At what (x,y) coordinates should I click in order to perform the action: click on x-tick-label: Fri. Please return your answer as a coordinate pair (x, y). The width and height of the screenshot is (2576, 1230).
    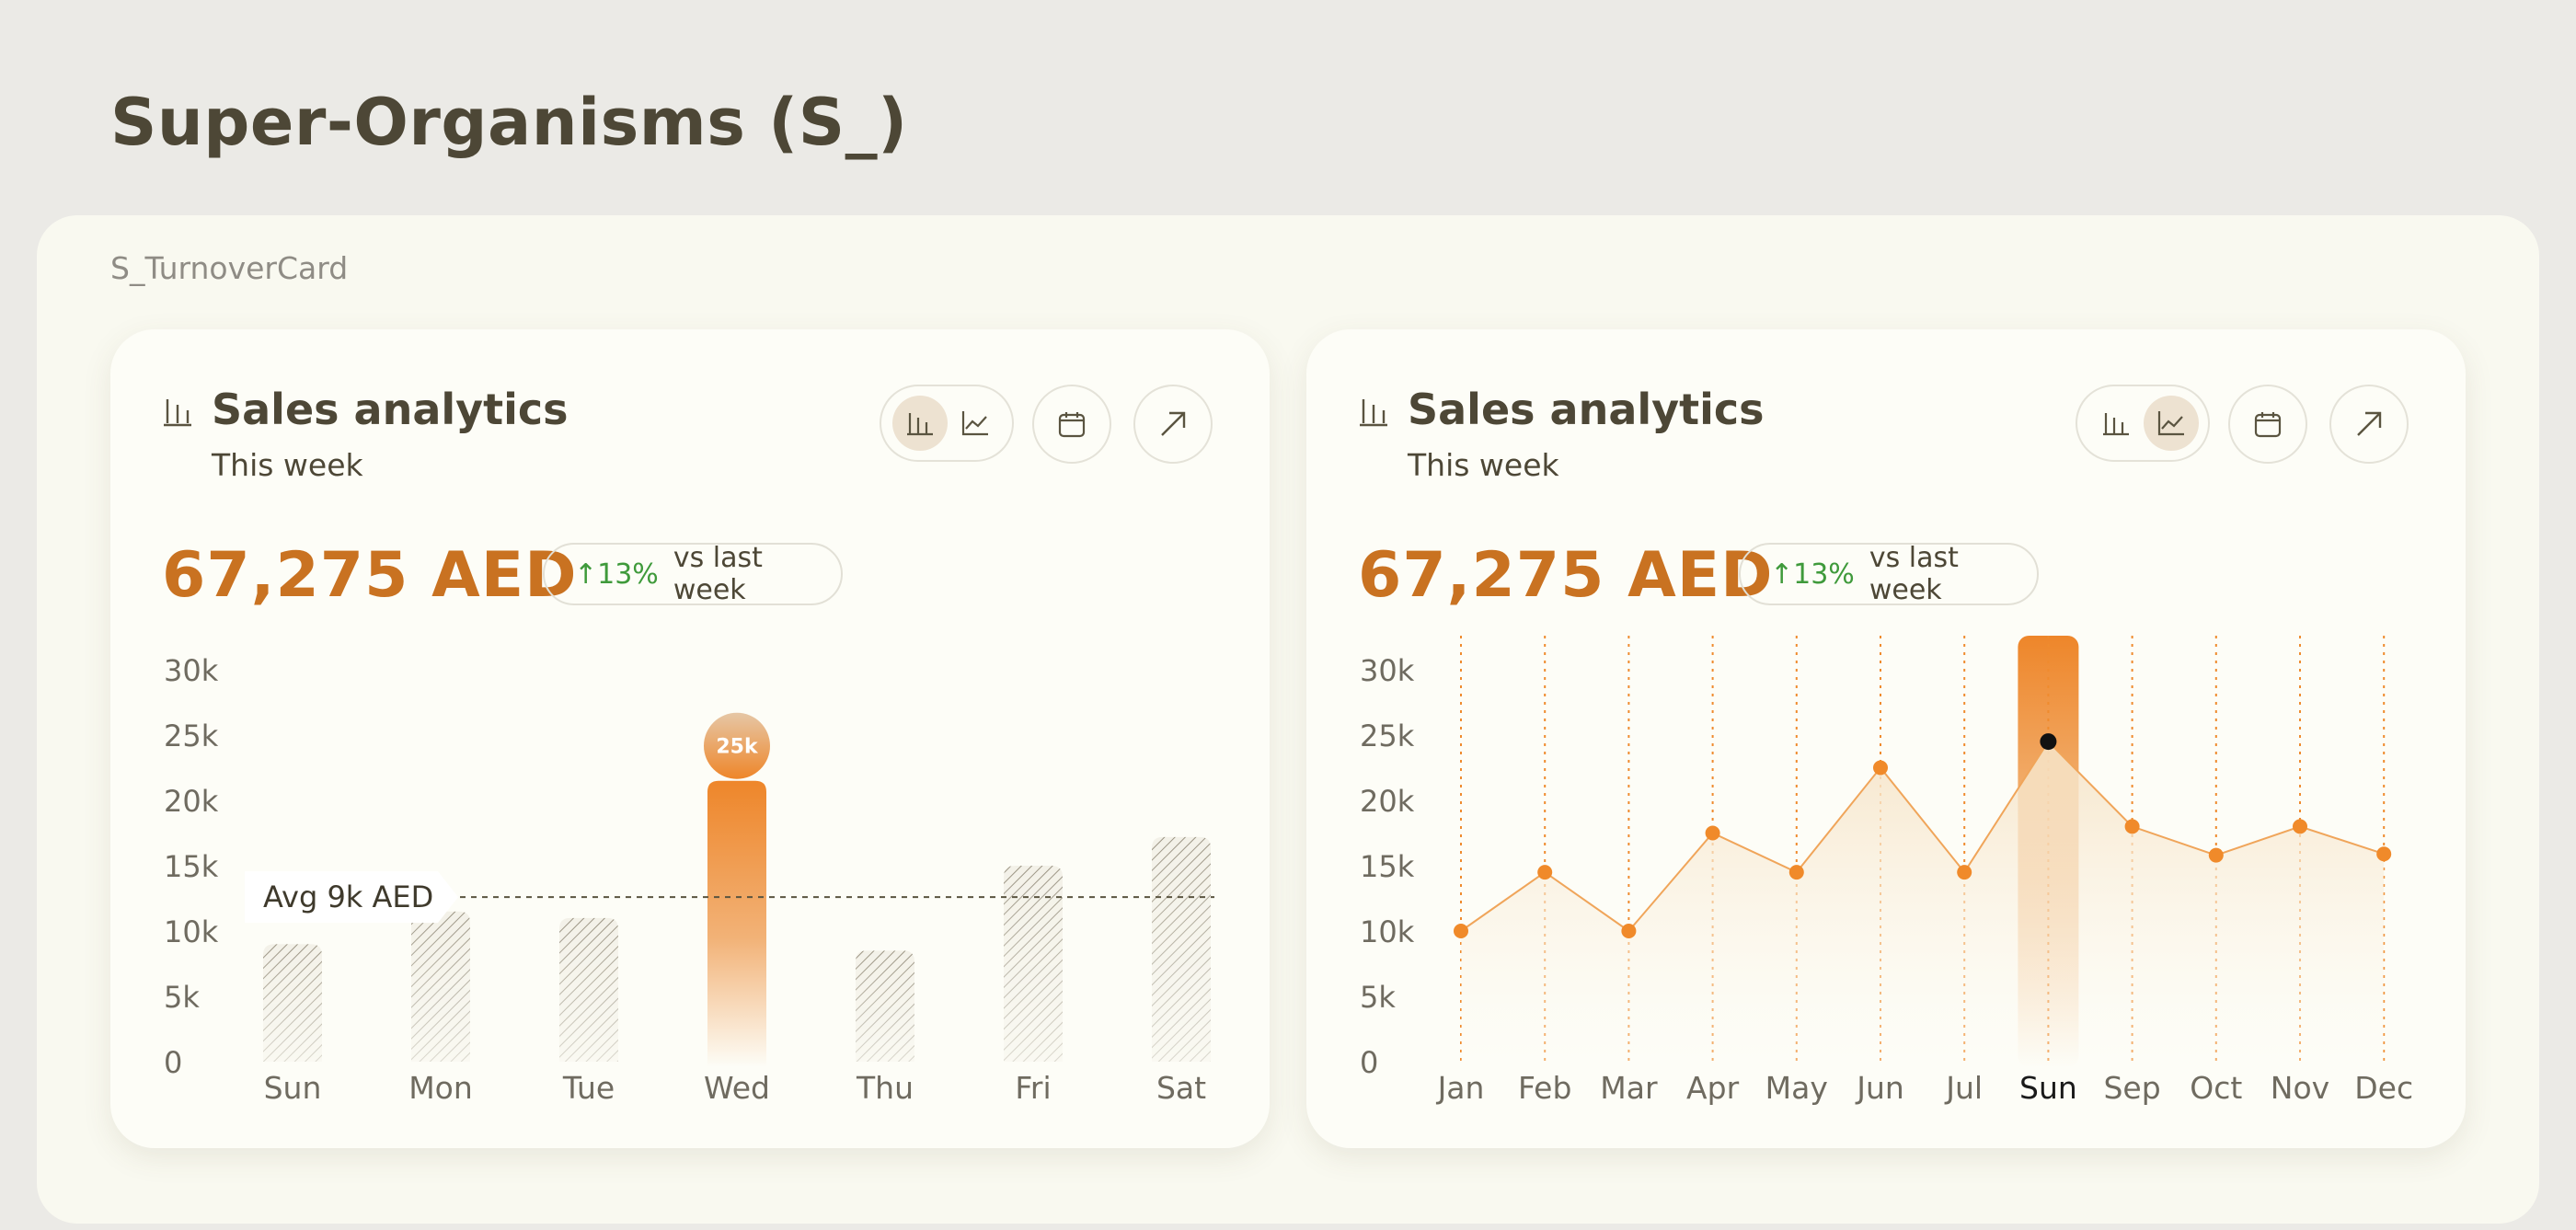
    Looking at the image, I should click on (1033, 1088).